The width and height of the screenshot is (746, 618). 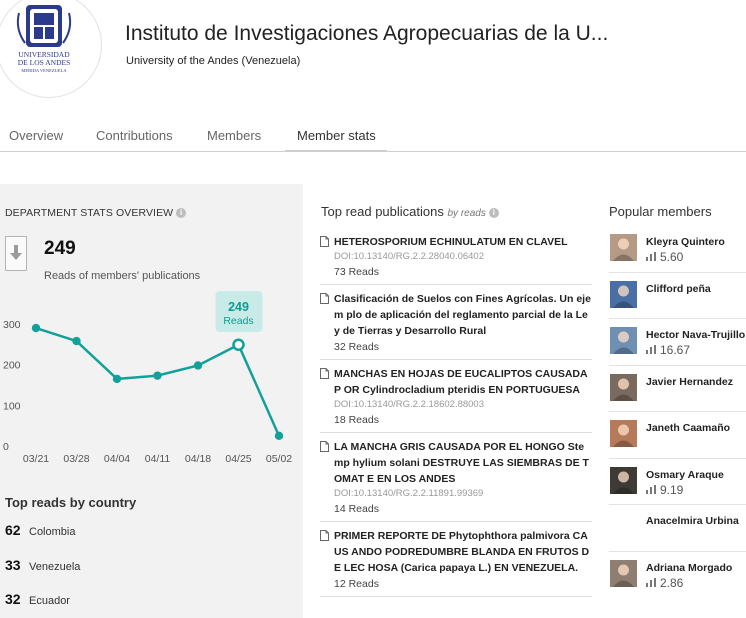 I want to click on country-row: 62 Colombia, so click(x=40, y=530).